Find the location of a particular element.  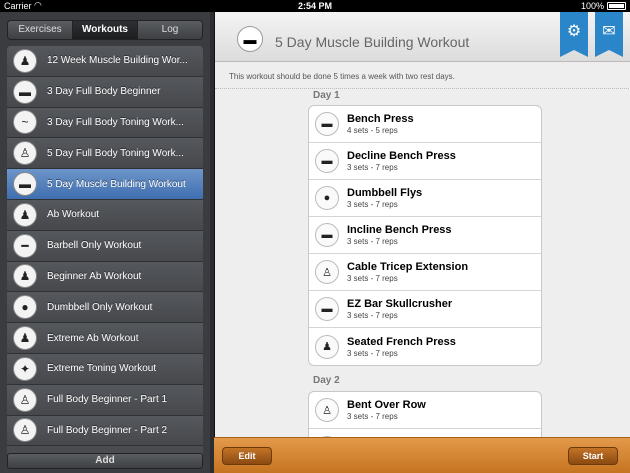

list-item-label: 5 Day Muscle Building Workout is located at coordinates (116, 184).